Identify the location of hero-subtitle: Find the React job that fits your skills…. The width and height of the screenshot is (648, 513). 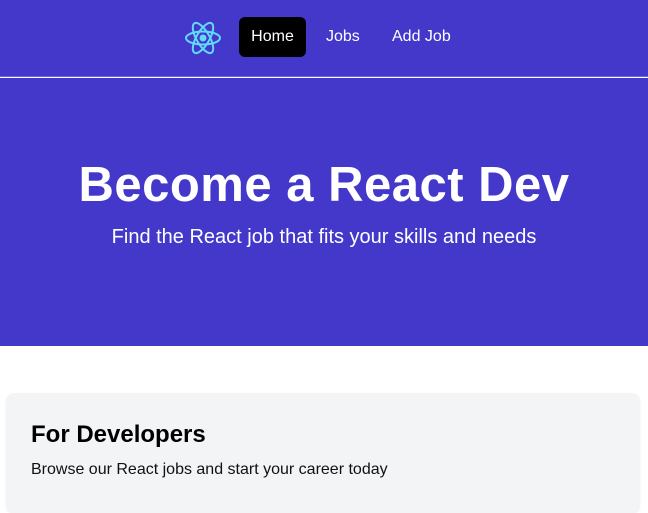
(324, 237).